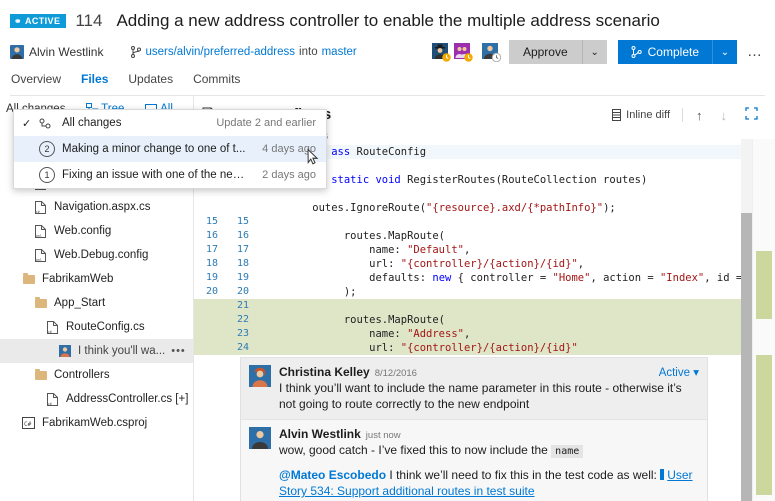  I want to click on into-label: into, so click(308, 52).